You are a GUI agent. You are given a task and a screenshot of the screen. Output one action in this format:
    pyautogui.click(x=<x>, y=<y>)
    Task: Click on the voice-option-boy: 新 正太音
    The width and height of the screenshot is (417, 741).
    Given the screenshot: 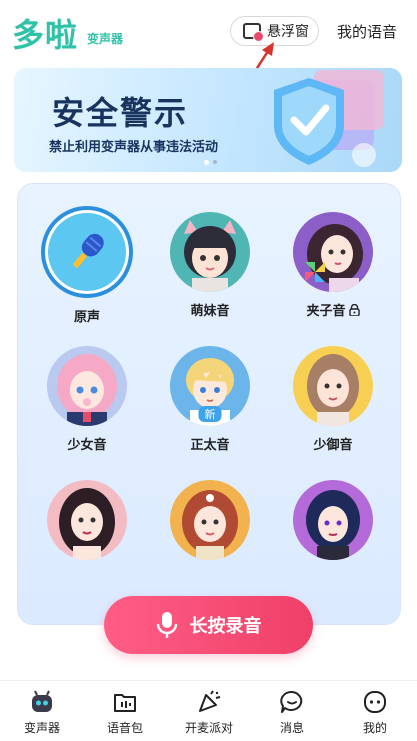 What is the action you would take?
    pyautogui.click(x=210, y=399)
    